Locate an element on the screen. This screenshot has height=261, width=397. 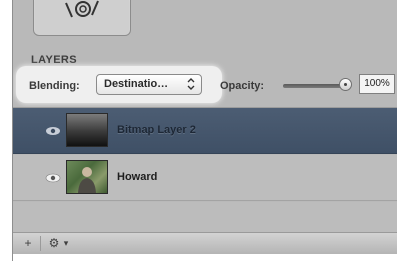
tool-icon is located at coordinates (82, 9).